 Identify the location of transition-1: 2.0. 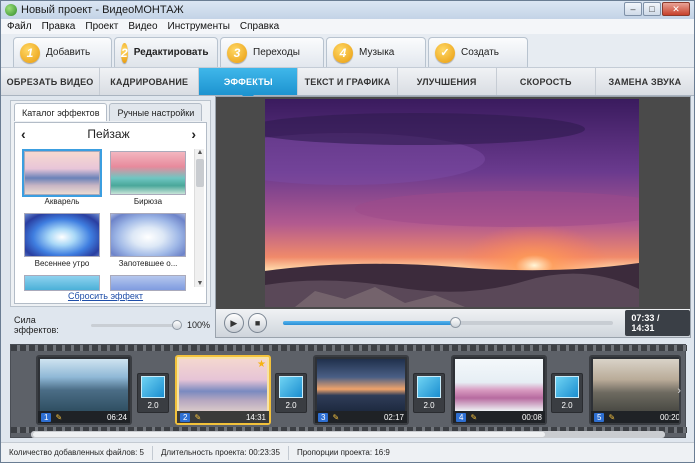
(153, 393).